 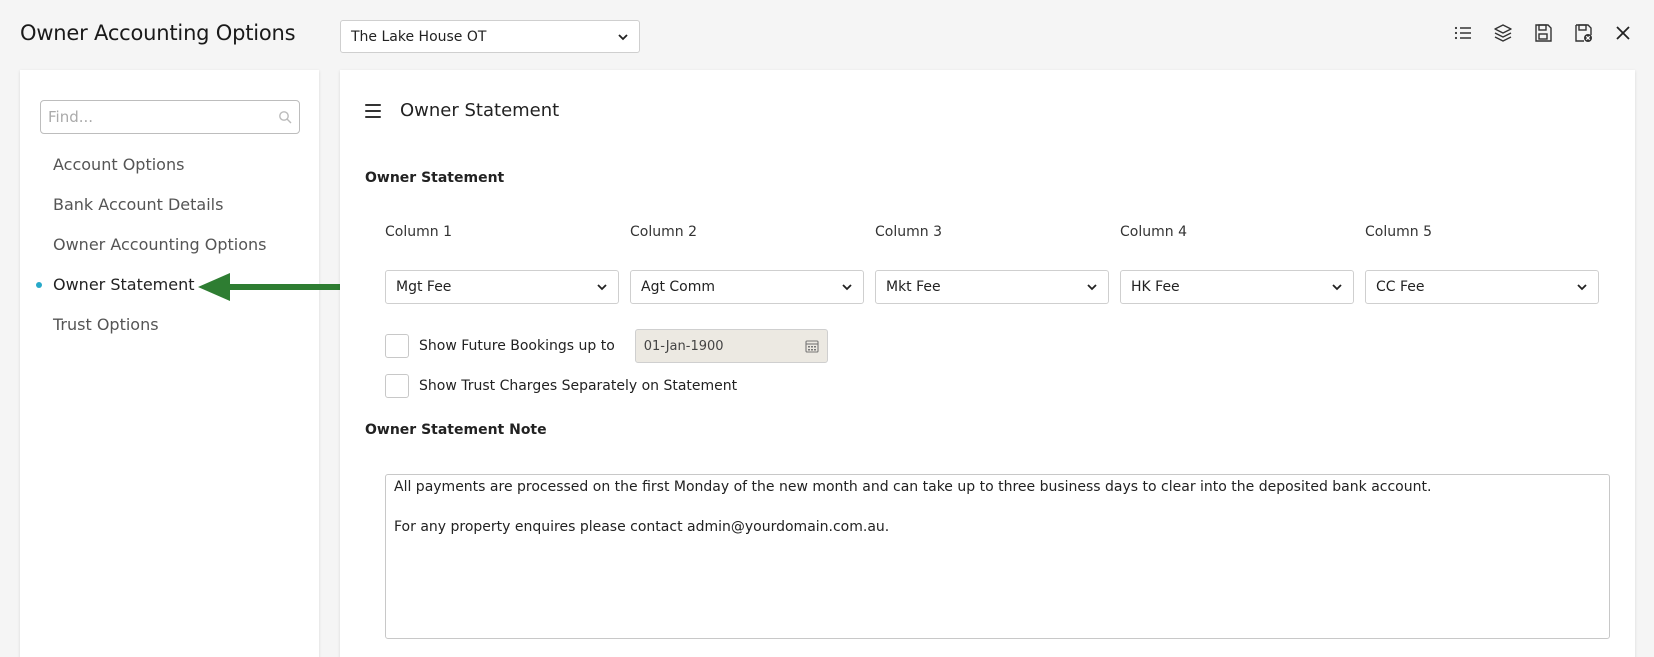 I want to click on search-input, so click(x=163, y=117).